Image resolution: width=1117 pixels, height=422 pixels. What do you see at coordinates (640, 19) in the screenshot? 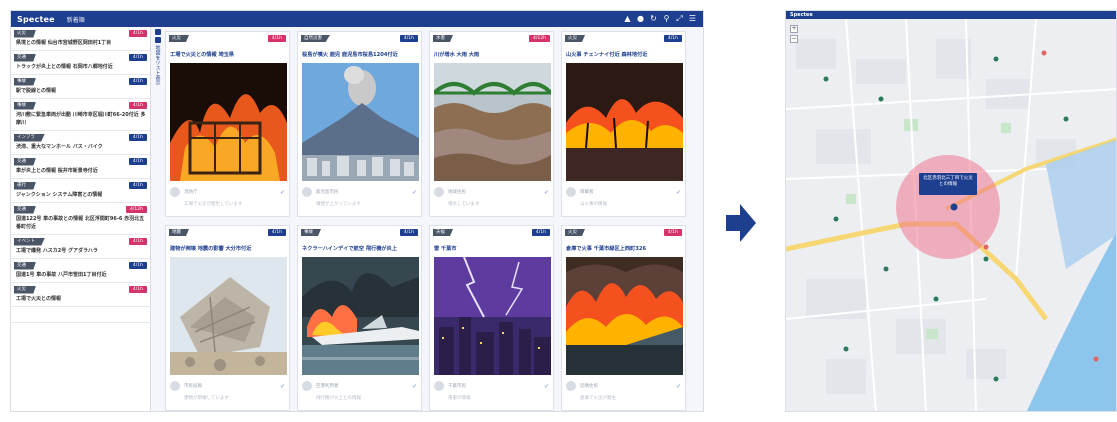
I see `bell-icon: ●` at bounding box center [640, 19].